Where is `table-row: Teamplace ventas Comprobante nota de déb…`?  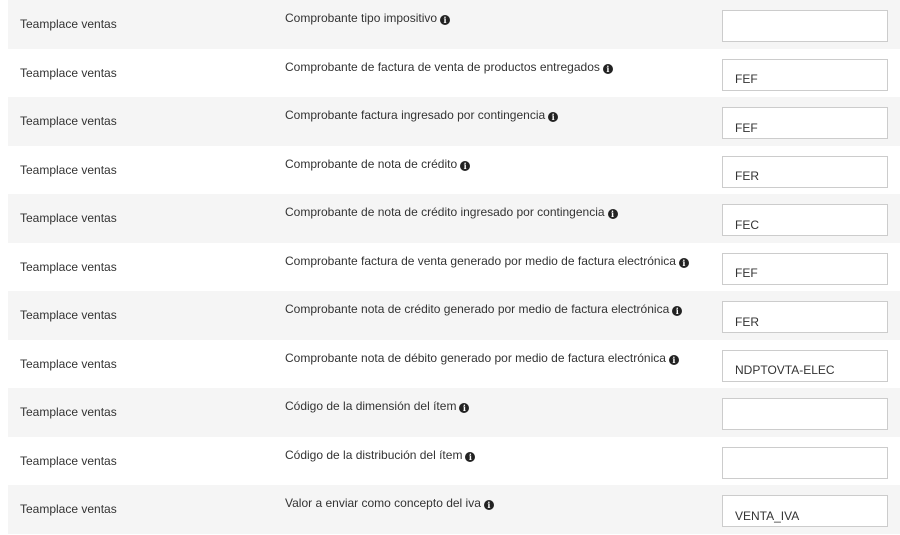 table-row: Teamplace ventas Comprobante nota de déb… is located at coordinates (450, 364).